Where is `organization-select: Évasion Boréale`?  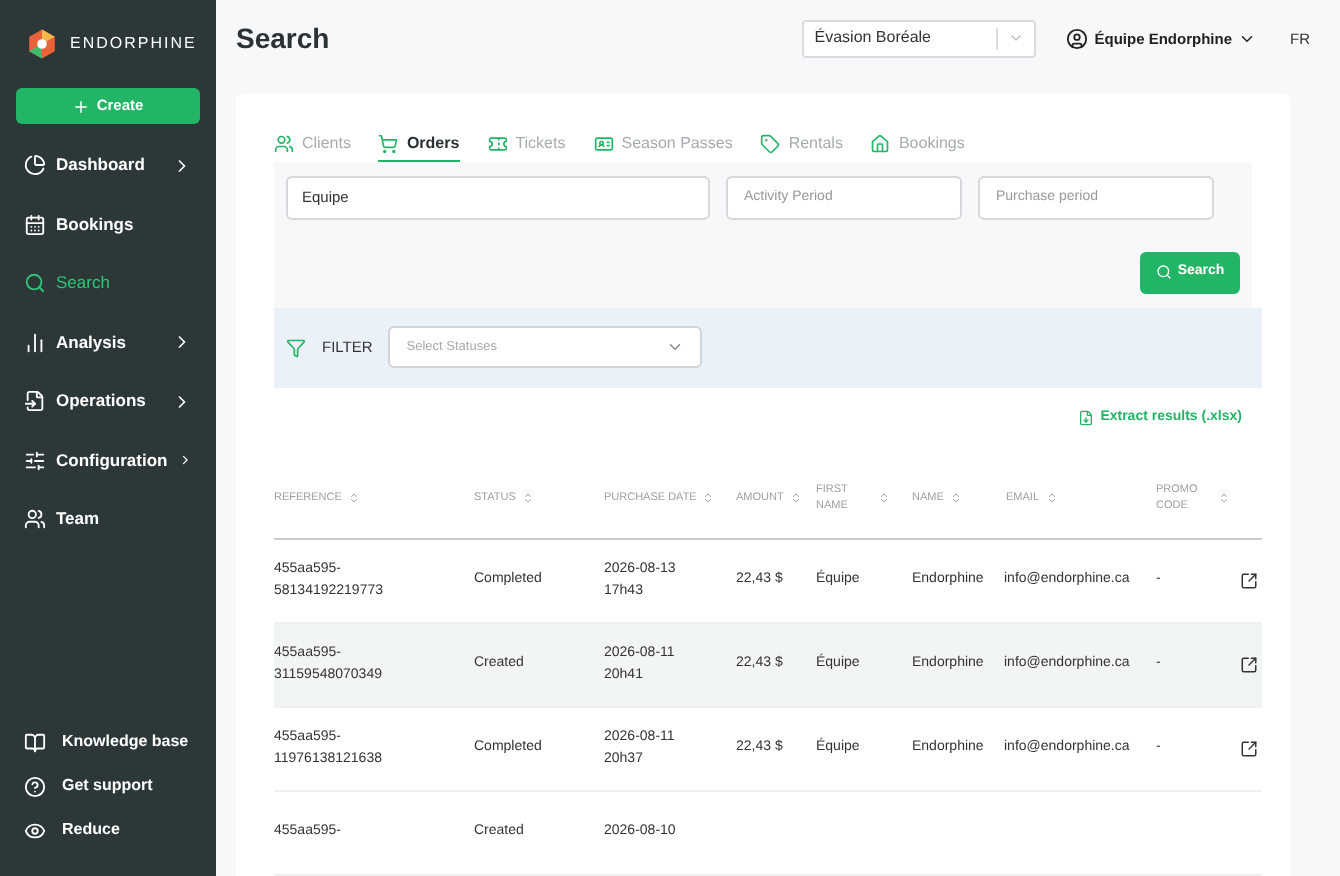
organization-select: Évasion Boréale is located at coordinates (919, 38).